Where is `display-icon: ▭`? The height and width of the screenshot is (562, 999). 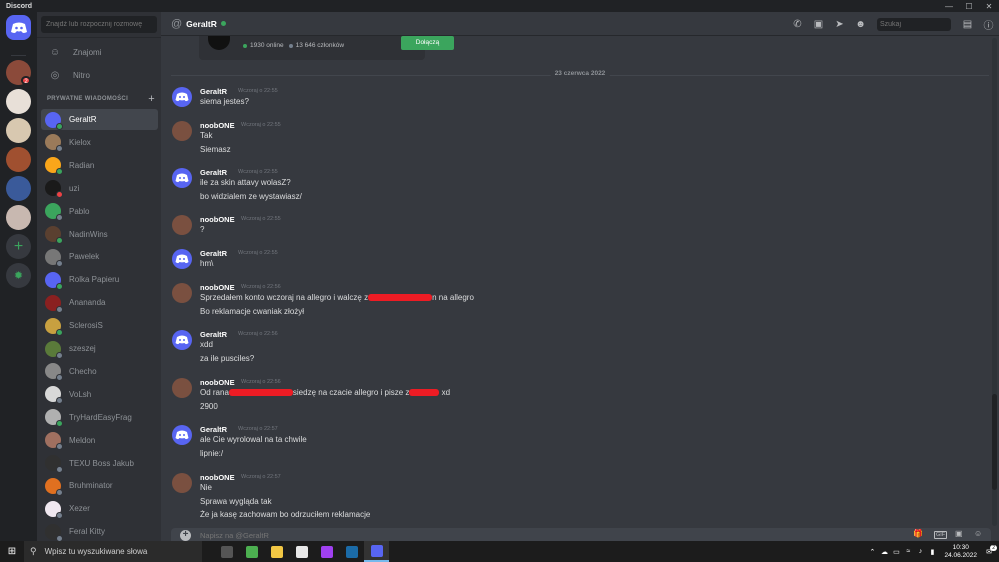
display-icon: ▭ is located at coordinates (896, 552).